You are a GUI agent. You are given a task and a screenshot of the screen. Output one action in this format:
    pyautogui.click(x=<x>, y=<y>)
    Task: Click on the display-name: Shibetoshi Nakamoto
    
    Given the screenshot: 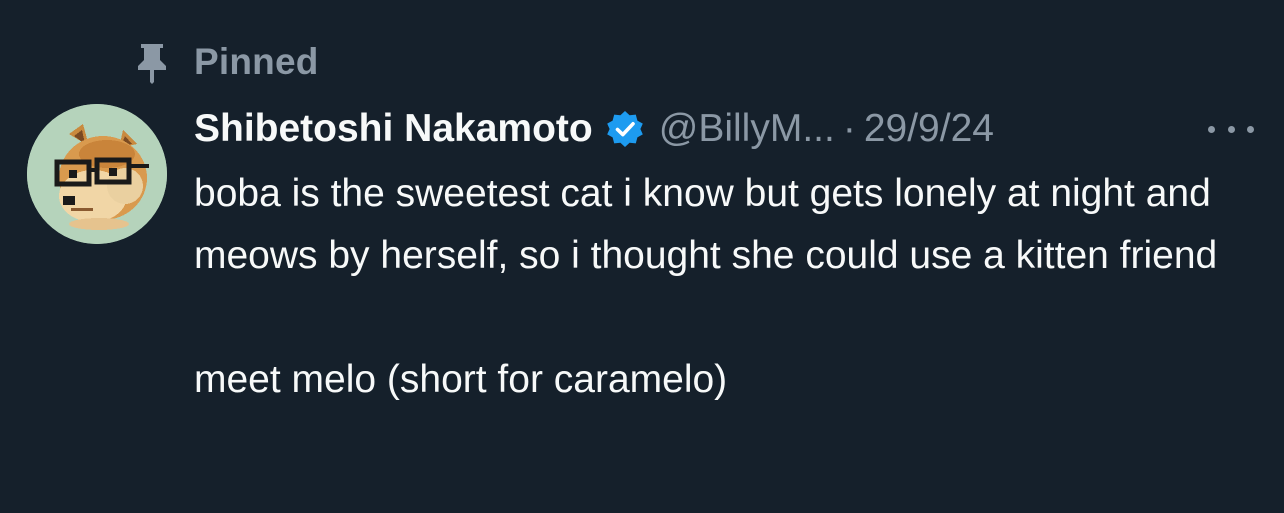 What is the action you would take?
    pyautogui.click(x=393, y=129)
    